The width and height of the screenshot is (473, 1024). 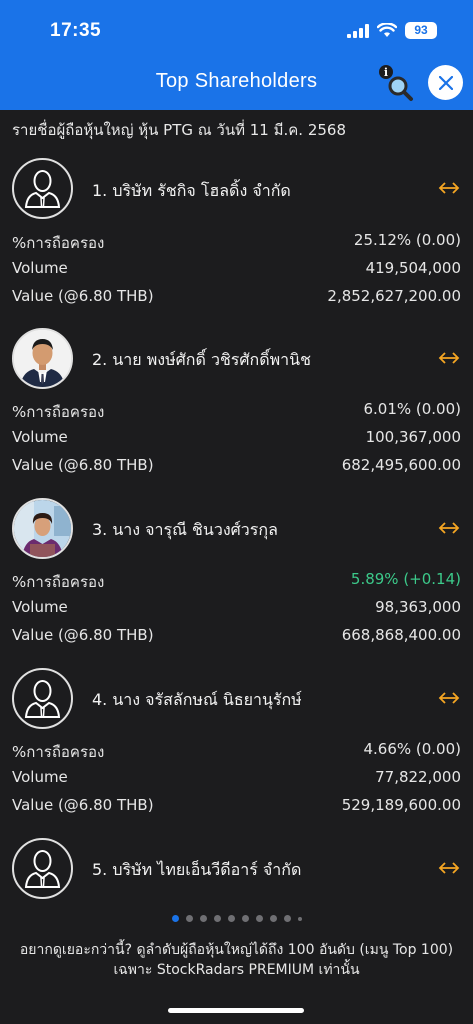 What do you see at coordinates (421, 30) in the screenshot?
I see `battery-icon: 93` at bounding box center [421, 30].